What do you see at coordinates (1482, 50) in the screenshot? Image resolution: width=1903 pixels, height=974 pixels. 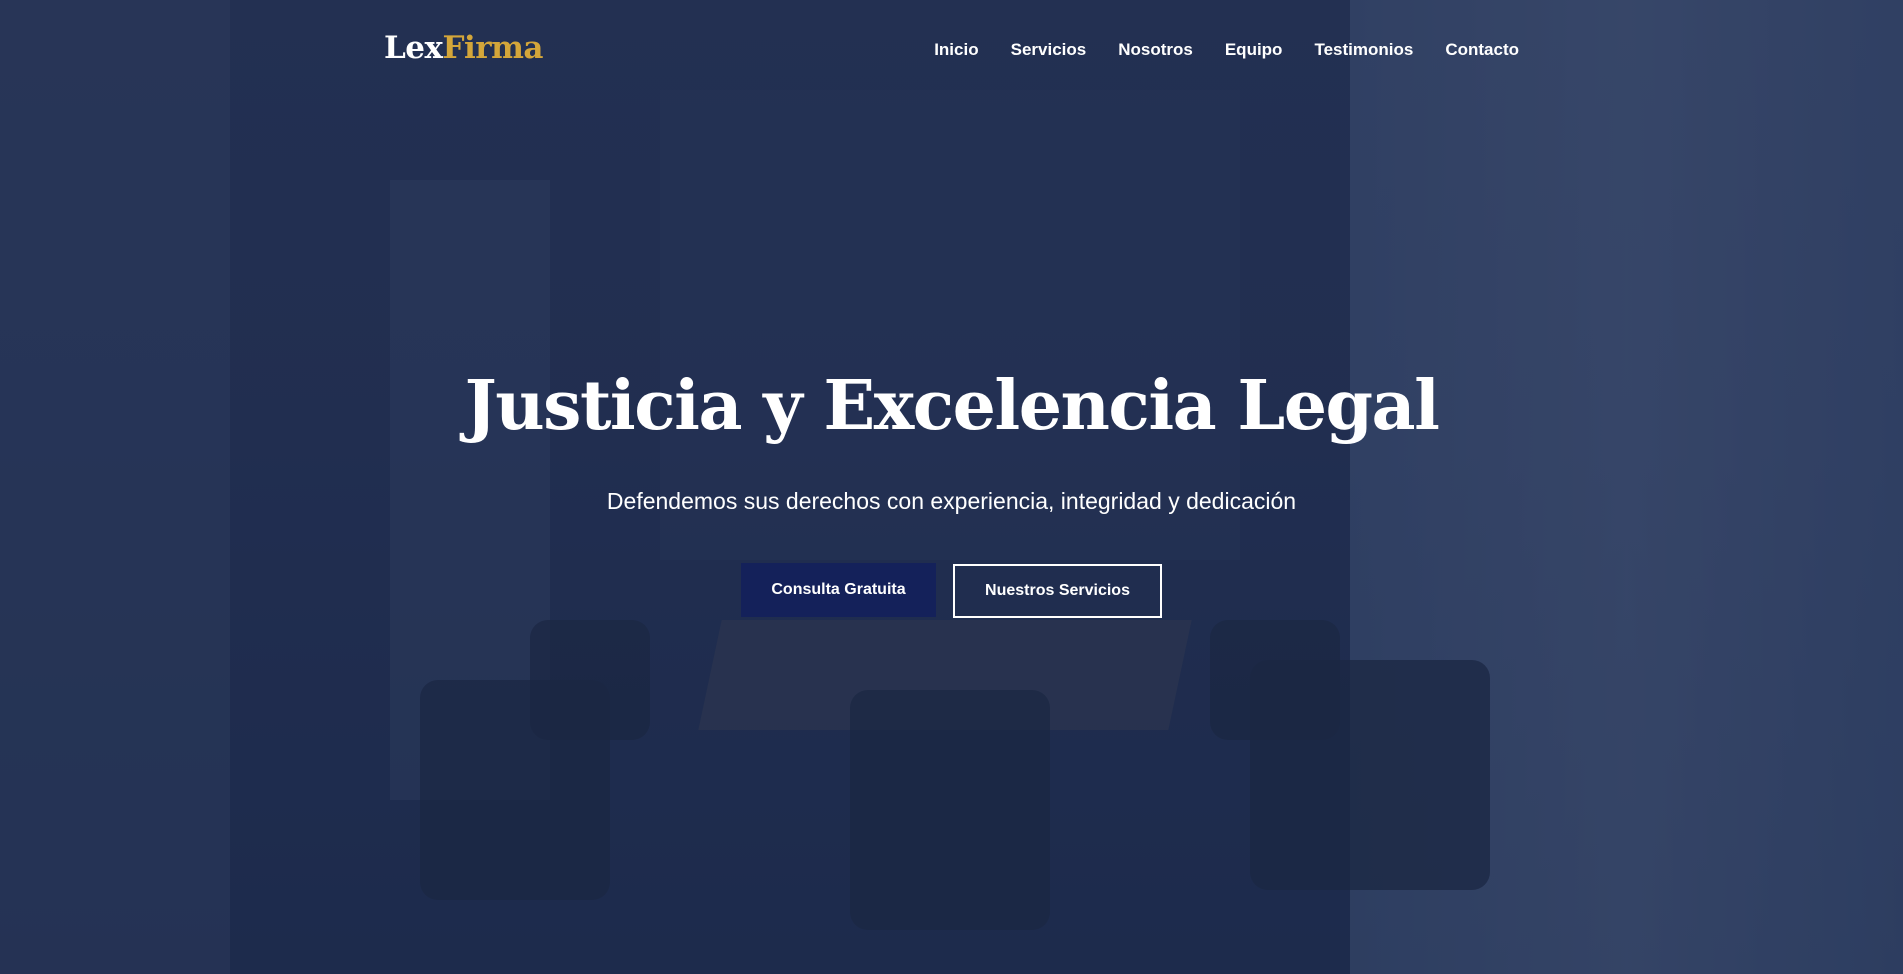 I see `nav-link-contacto: Contacto` at bounding box center [1482, 50].